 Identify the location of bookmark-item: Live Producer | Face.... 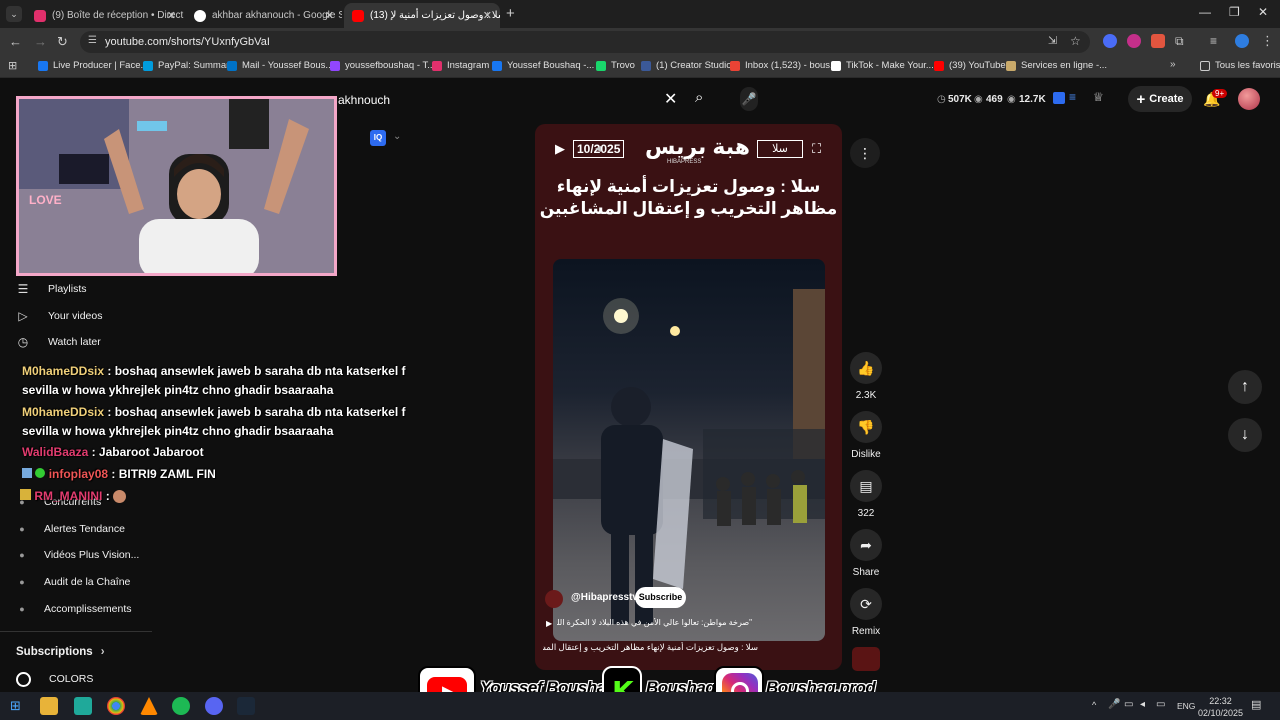
(93, 65).